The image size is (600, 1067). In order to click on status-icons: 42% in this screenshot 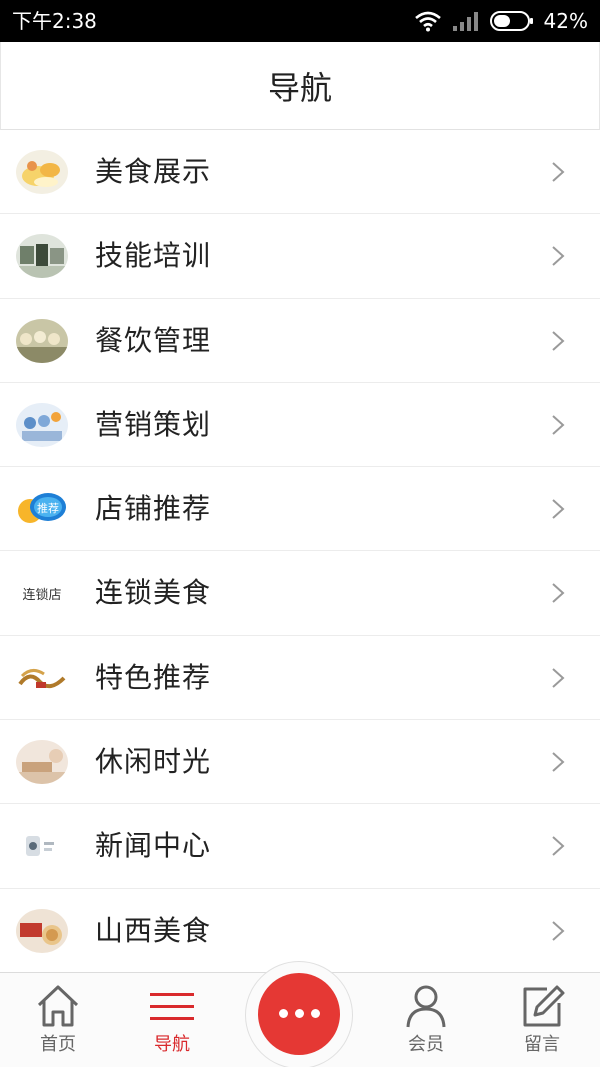, I will do `click(501, 21)`.